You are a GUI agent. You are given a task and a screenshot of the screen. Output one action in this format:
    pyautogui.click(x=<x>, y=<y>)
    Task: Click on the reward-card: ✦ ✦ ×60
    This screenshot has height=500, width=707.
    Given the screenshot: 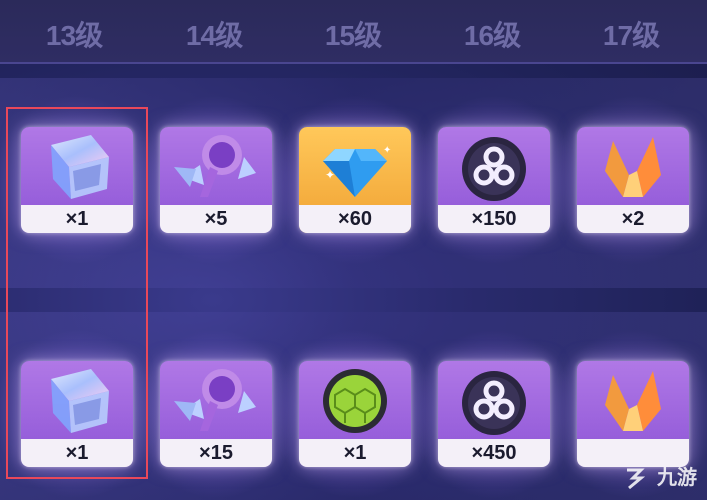 What is the action you would take?
    pyautogui.click(x=355, y=180)
    